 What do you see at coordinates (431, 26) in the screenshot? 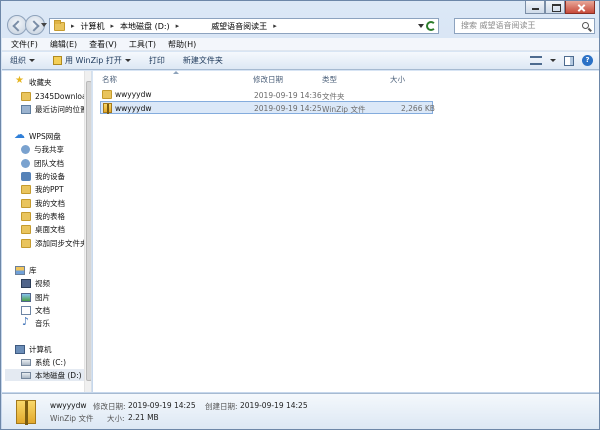
I see `refresh-icon` at bounding box center [431, 26].